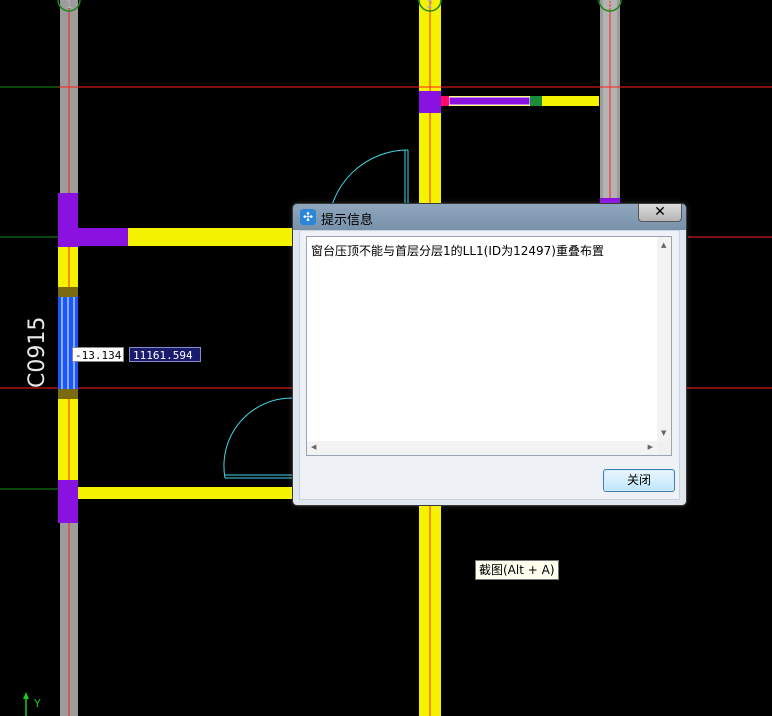 The width and height of the screenshot is (772, 716). I want to click on vertical-scrollbar: ▲ ▼, so click(664, 339).